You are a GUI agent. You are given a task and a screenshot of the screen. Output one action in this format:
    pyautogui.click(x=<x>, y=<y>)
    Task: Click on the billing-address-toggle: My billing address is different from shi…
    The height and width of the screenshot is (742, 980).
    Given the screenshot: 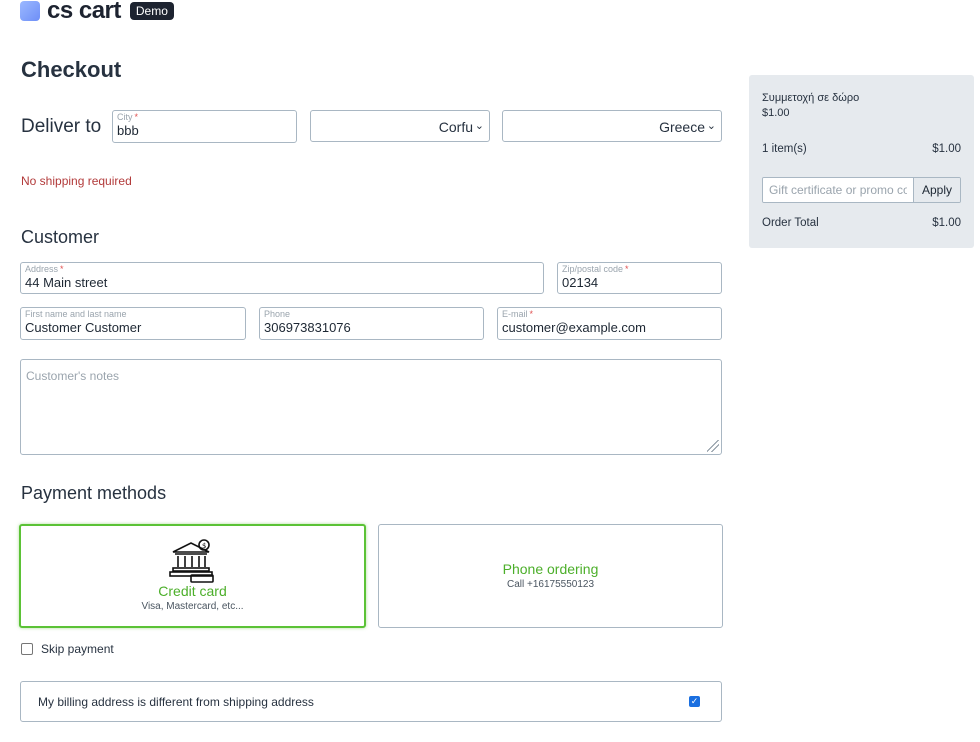 What is the action you would take?
    pyautogui.click(x=371, y=701)
    